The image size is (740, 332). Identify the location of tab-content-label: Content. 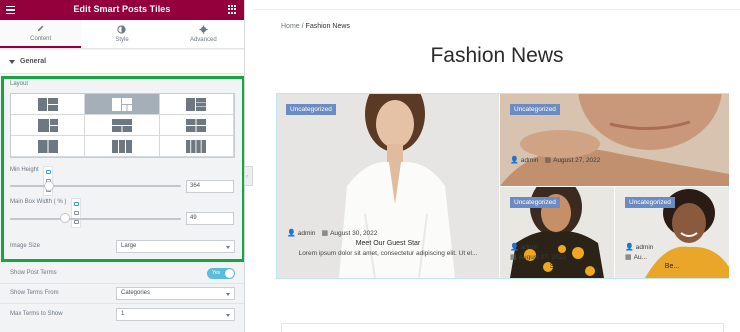
(41, 39).